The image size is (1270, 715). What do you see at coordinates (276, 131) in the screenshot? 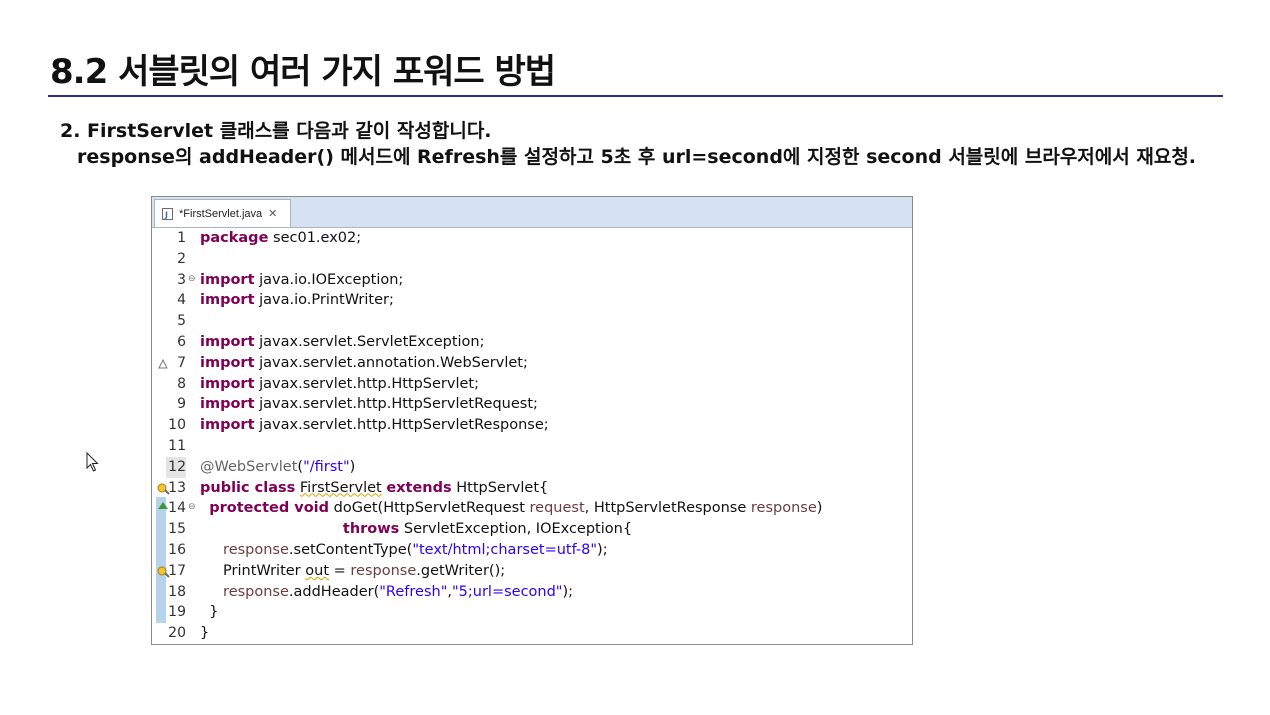
I see `description-step: 2. FirstServlet 클래스를 다음과 같이 작성합니다.` at bounding box center [276, 131].